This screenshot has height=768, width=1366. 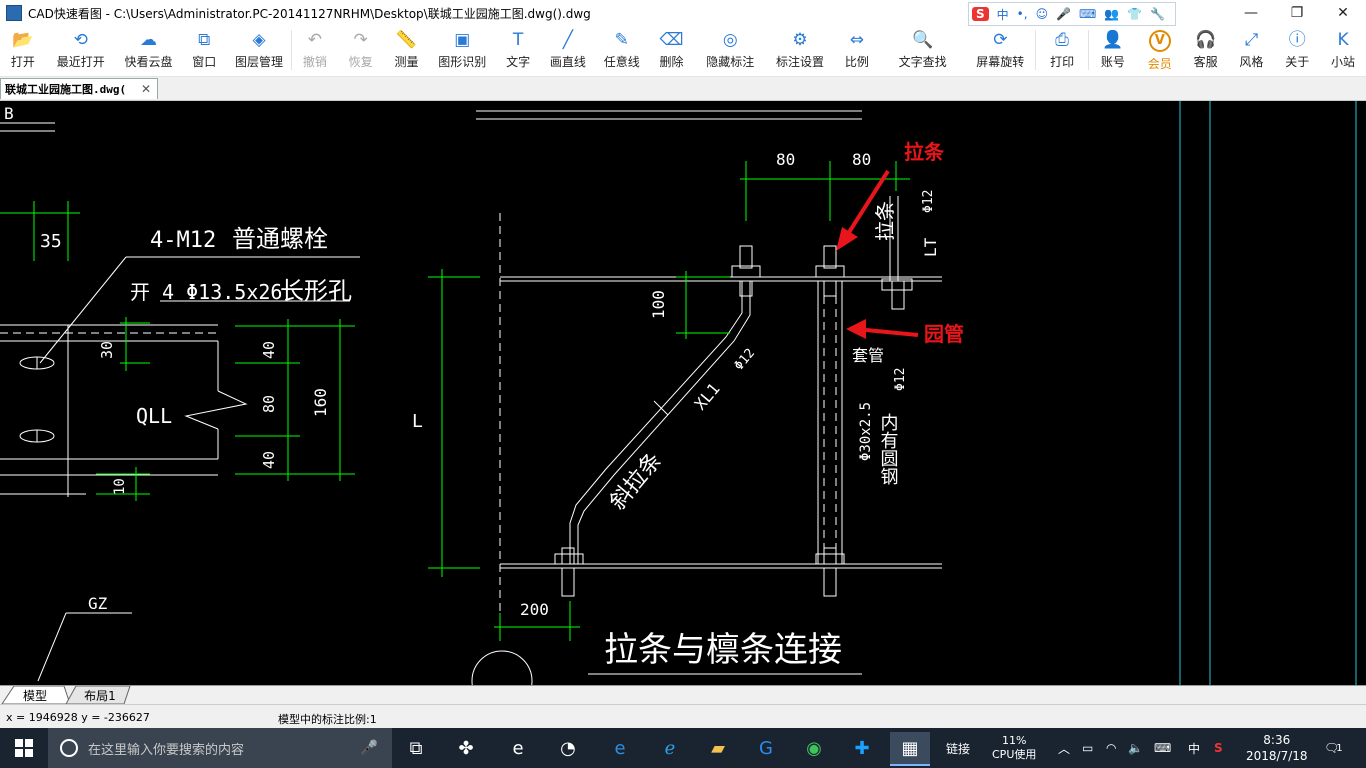 I want to click on toolbar-label: 打开, so click(x=22, y=62).